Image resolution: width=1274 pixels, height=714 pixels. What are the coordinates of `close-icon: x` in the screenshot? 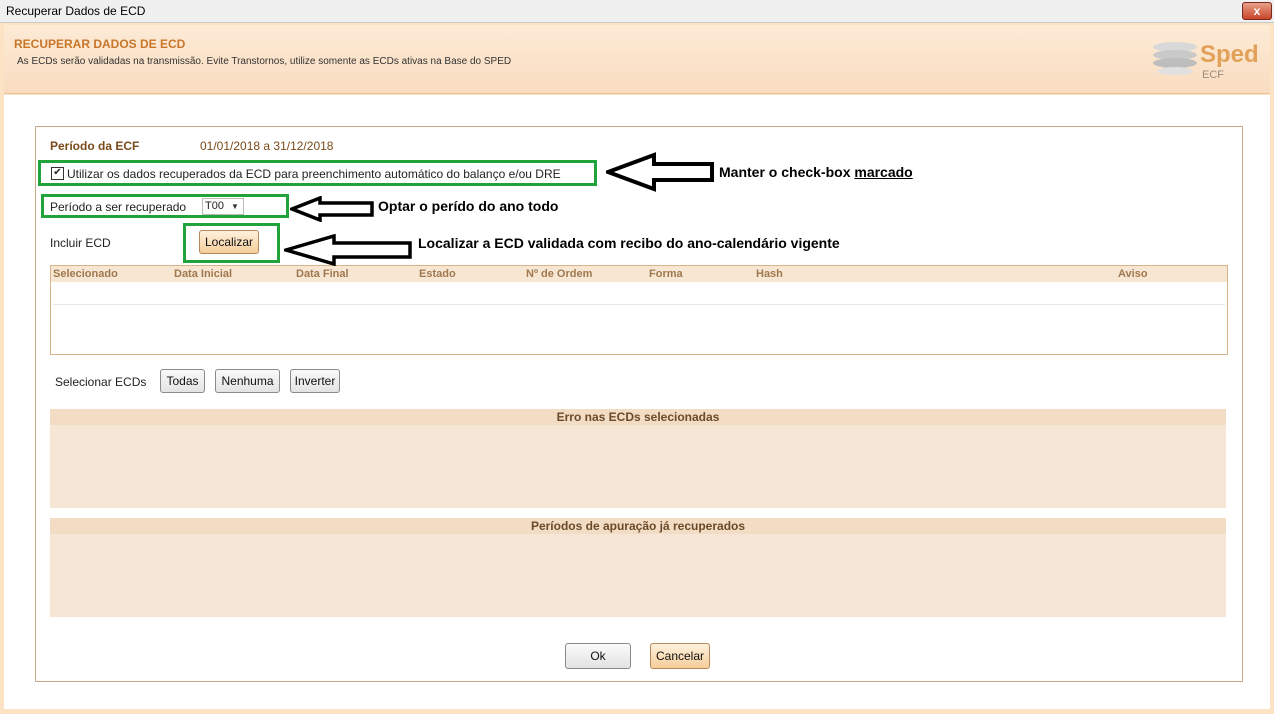 It's located at (1257, 11).